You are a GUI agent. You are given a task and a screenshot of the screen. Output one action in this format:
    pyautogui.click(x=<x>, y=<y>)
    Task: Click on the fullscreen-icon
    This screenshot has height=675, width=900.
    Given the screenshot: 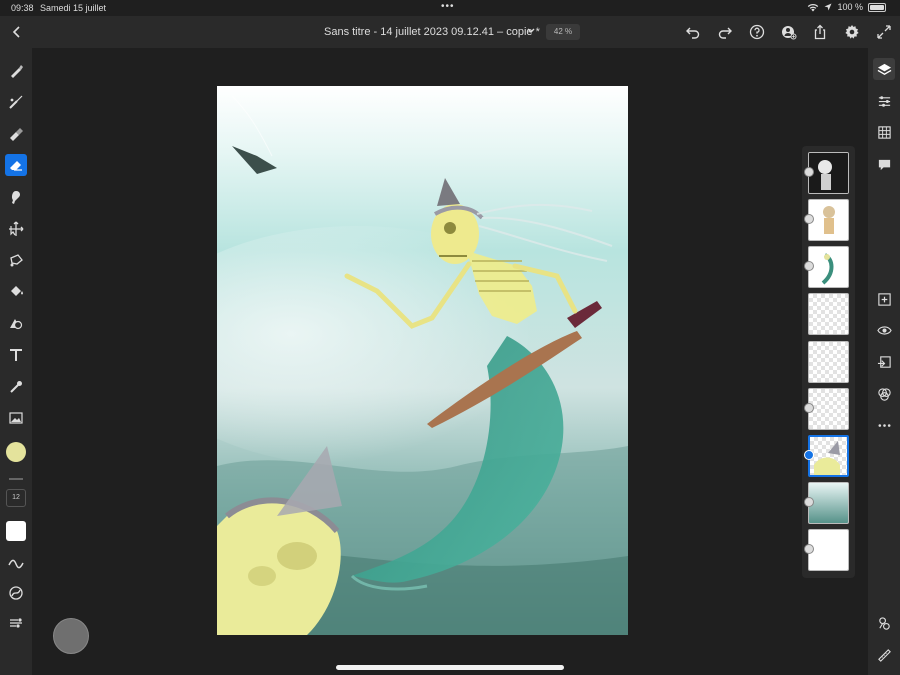 What is the action you would take?
    pyautogui.click(x=884, y=32)
    